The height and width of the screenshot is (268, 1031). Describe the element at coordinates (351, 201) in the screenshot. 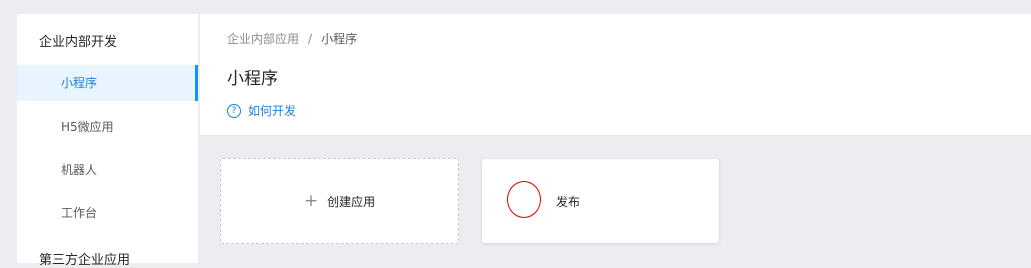

I see `create-app-label: 创建应用` at that location.